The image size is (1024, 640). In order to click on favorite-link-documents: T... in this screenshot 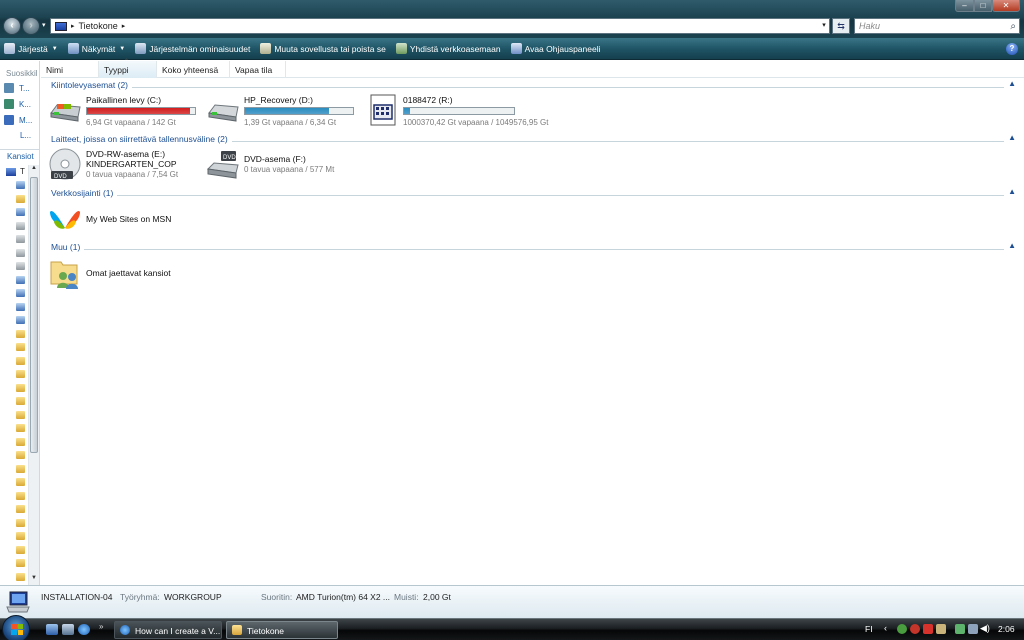, I will do `click(17, 88)`.